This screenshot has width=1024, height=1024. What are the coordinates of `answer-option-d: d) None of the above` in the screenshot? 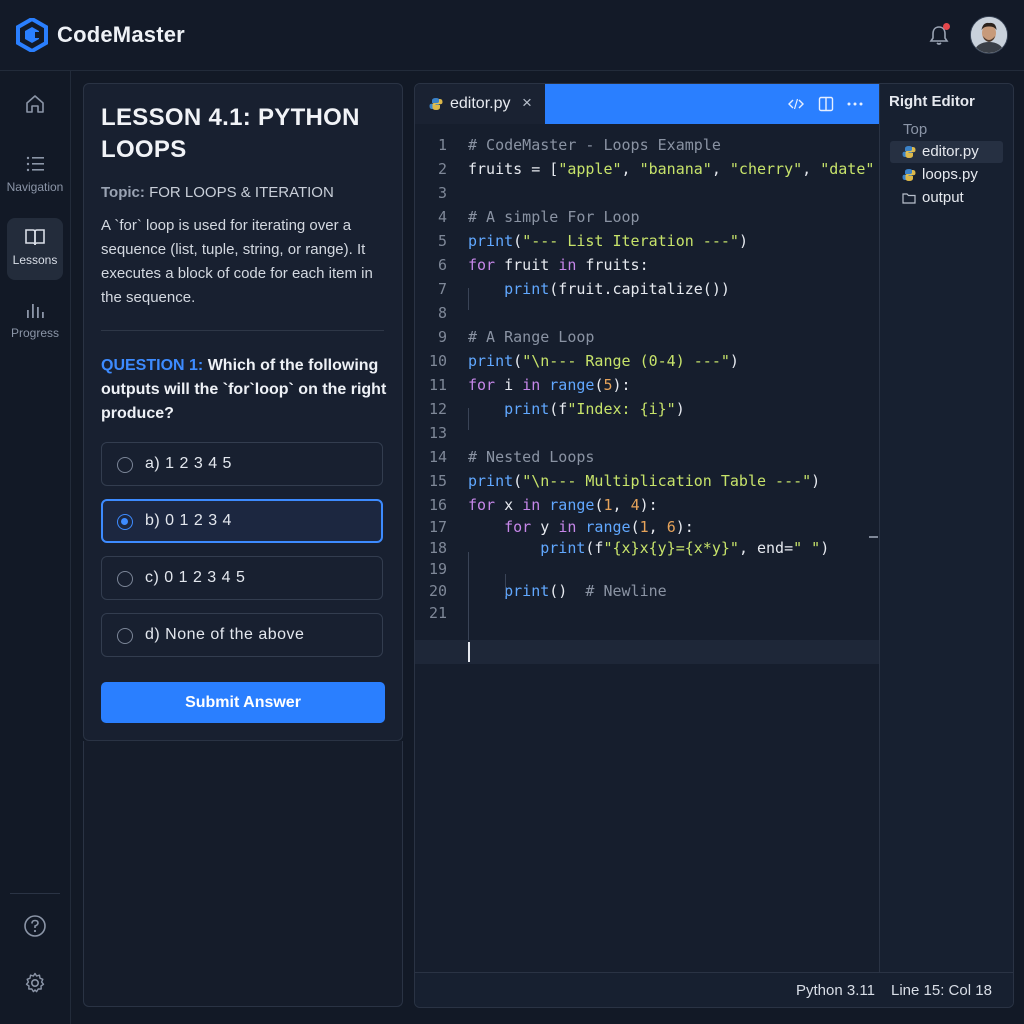 It's located at (242, 635).